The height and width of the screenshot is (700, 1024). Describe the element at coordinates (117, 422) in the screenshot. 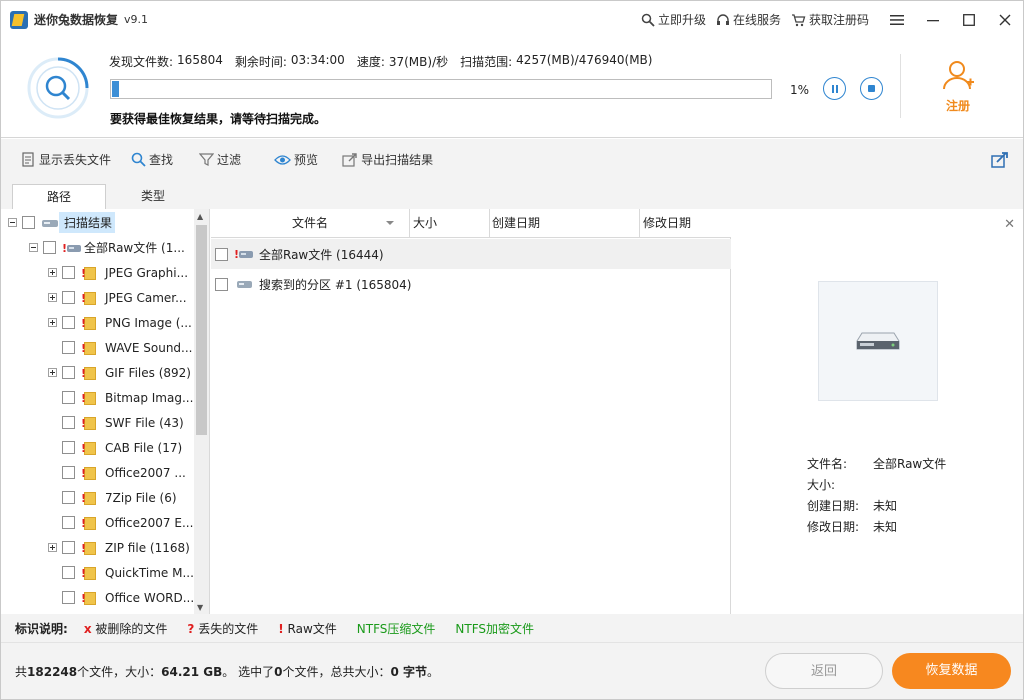

I see `tree-item-row: ! SWF File (43)` at that location.